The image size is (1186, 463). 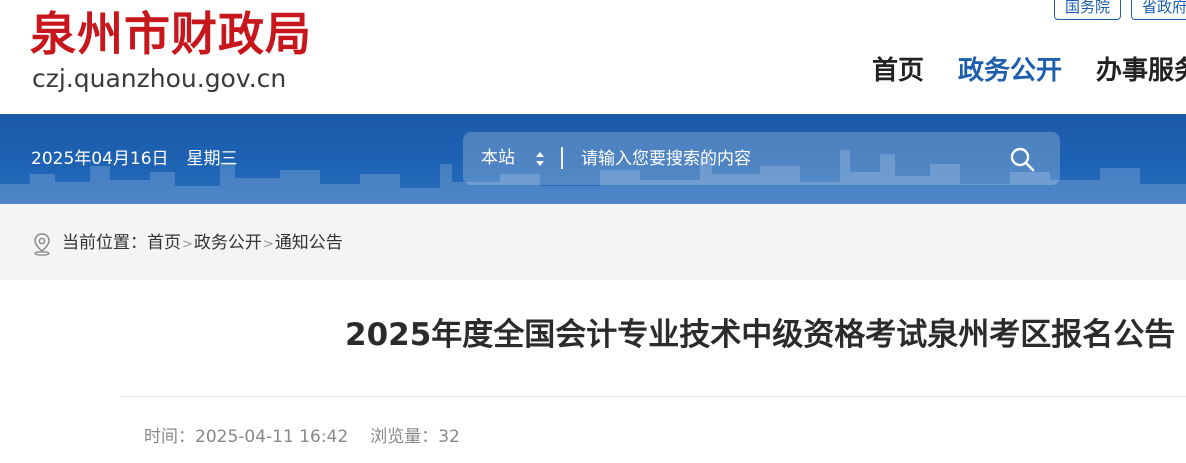 I want to click on breadcrumb-label: 当前位置：, so click(x=104, y=243).